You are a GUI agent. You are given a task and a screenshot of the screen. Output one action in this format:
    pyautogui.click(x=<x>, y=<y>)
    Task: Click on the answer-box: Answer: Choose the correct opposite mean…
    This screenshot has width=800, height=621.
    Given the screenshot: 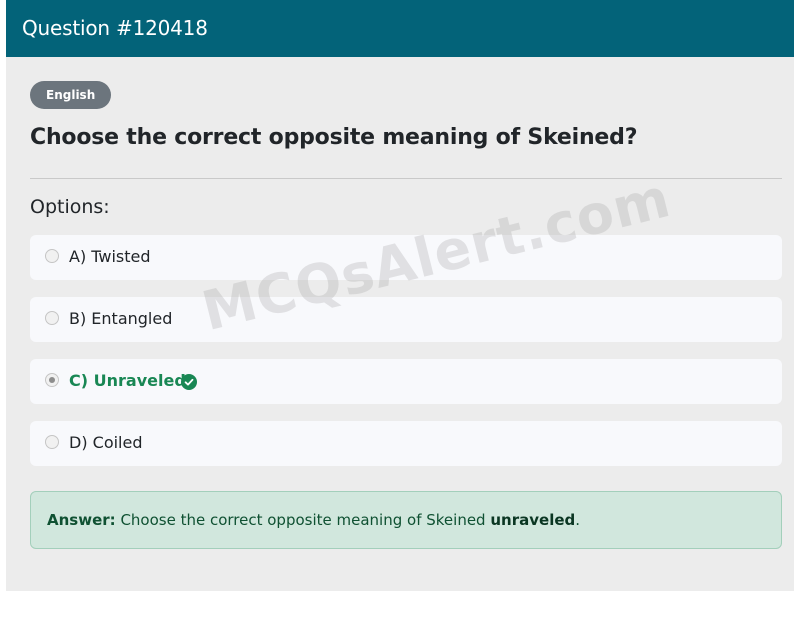 What is the action you would take?
    pyautogui.click(x=406, y=520)
    